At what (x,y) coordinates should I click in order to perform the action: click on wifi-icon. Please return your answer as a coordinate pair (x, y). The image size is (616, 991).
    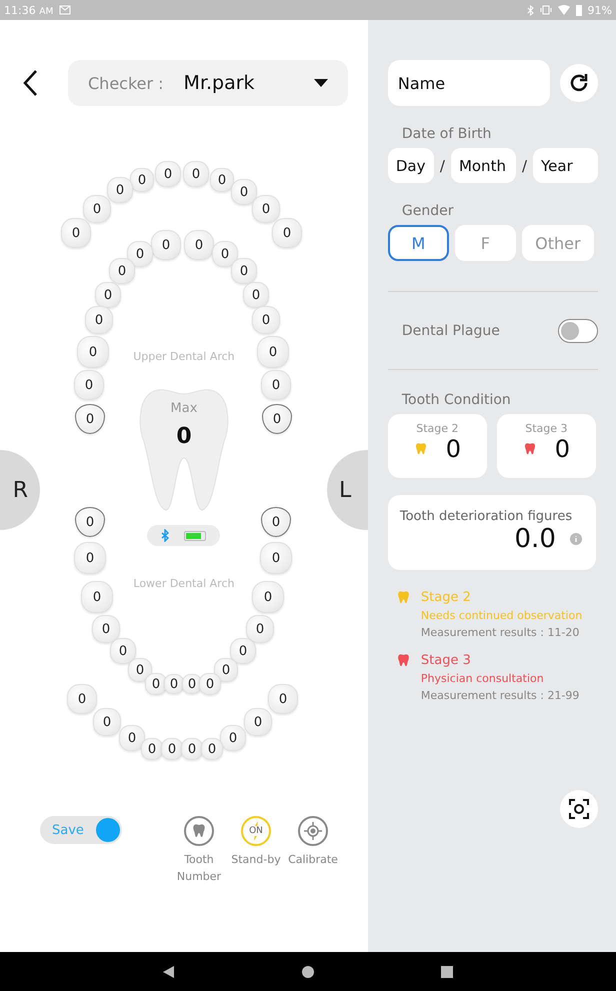
    Looking at the image, I should click on (564, 10).